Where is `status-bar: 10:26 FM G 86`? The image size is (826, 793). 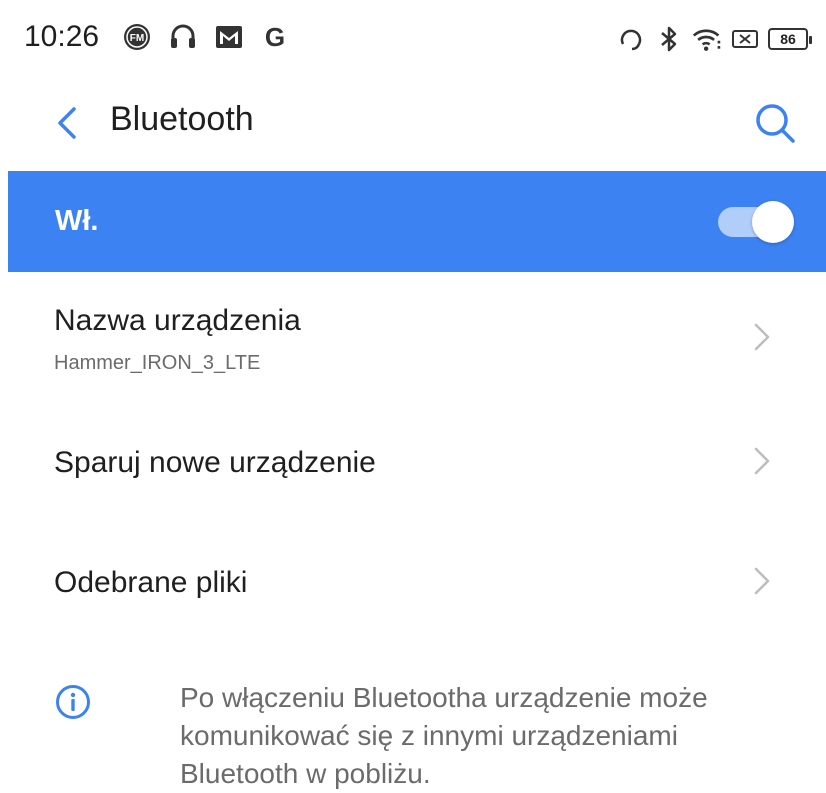 status-bar: 10:26 FM G 86 is located at coordinates (413, 40).